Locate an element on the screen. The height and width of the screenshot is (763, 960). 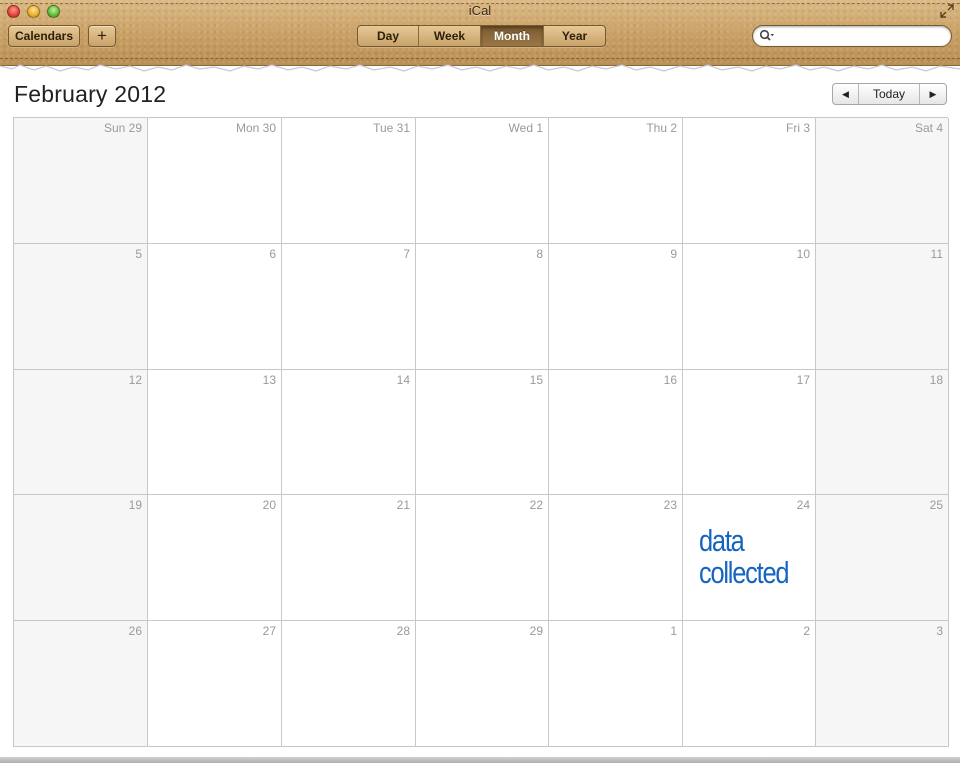
torn-paper-edge is located at coordinates (480, 70).